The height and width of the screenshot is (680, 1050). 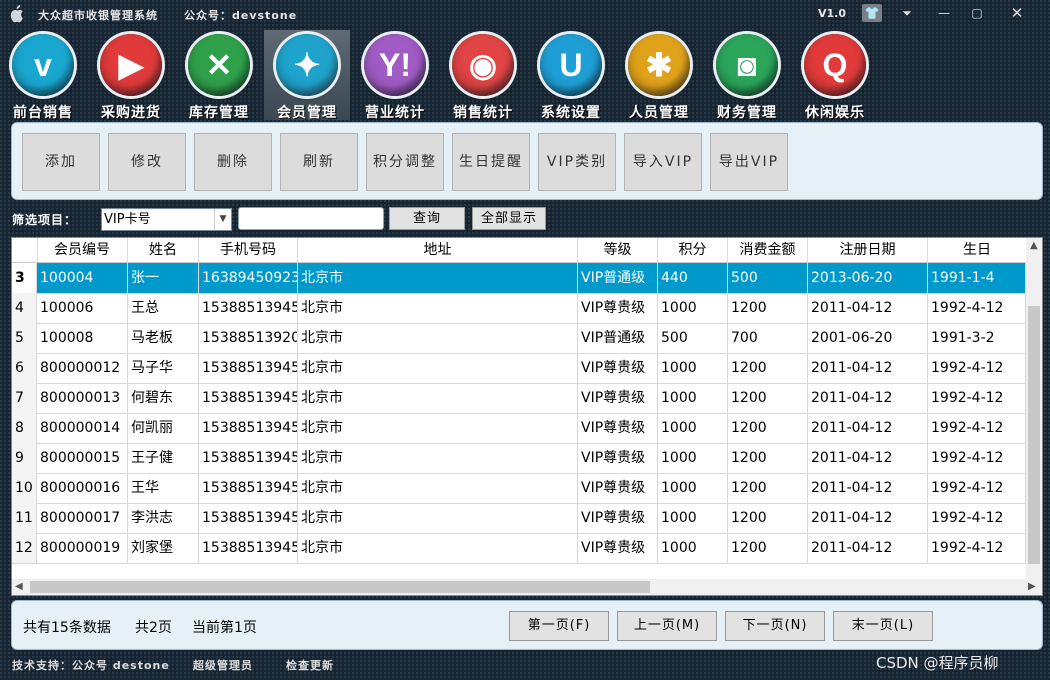 I want to click on next-page-button: 下一页(N), so click(x=775, y=626).